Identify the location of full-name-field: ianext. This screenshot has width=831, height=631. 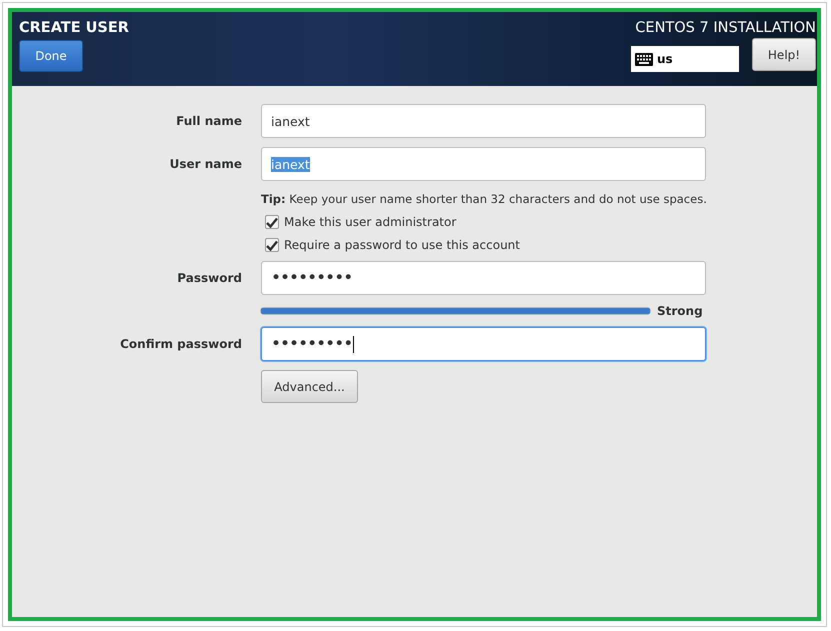
(483, 121).